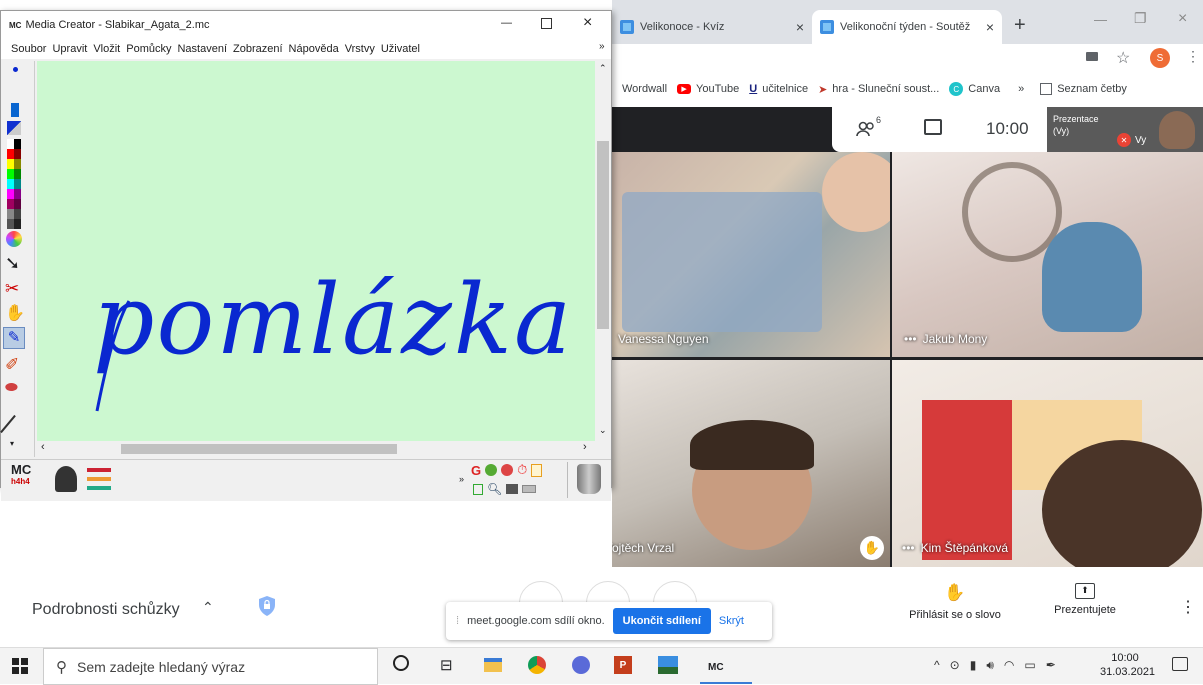  What do you see at coordinates (1029, 665) in the screenshot?
I see `battery-icon: ▭` at bounding box center [1029, 665].